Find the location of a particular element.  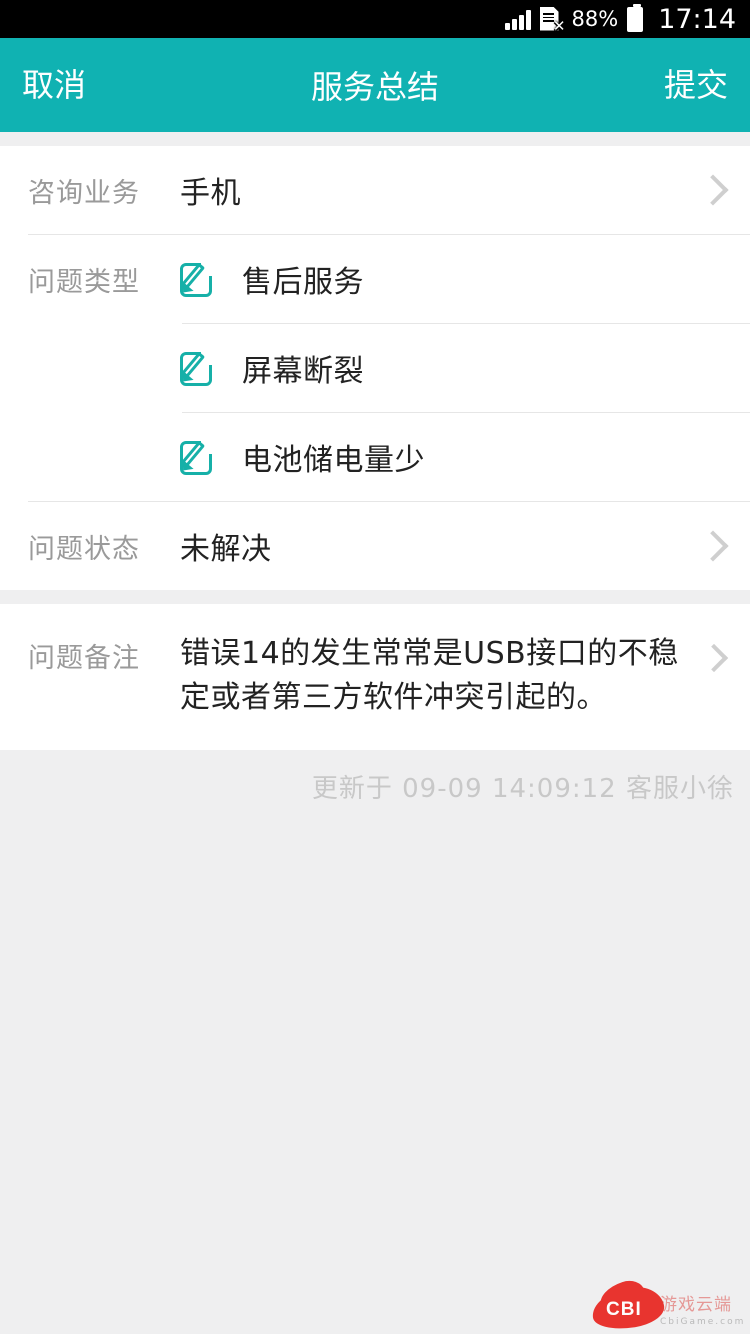

watermark-url-label: CbiGame.com is located at coordinates (703, 1321).